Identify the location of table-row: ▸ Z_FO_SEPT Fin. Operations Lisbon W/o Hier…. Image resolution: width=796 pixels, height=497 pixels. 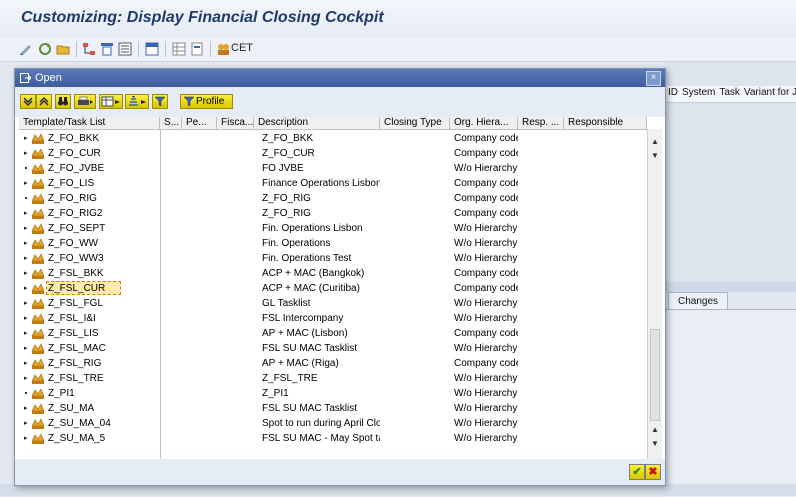
(333, 228).